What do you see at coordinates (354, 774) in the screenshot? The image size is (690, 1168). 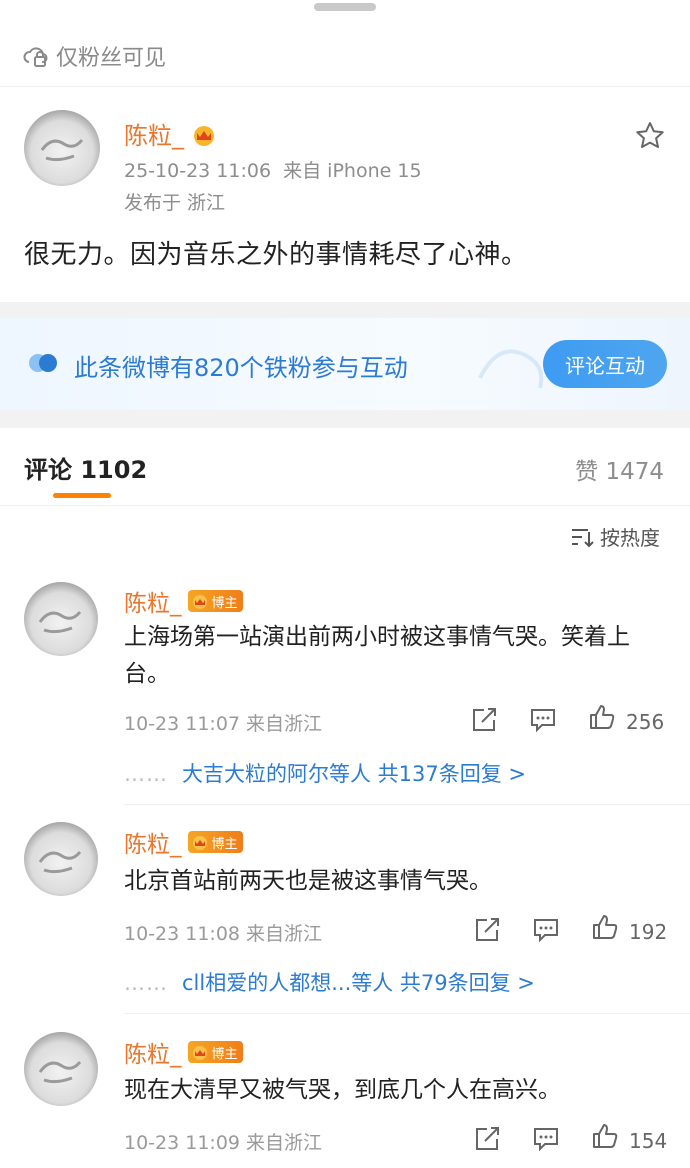 I see `reply-summary-text: 大吉大粒的阿尔等人 共137条回复 >` at bounding box center [354, 774].